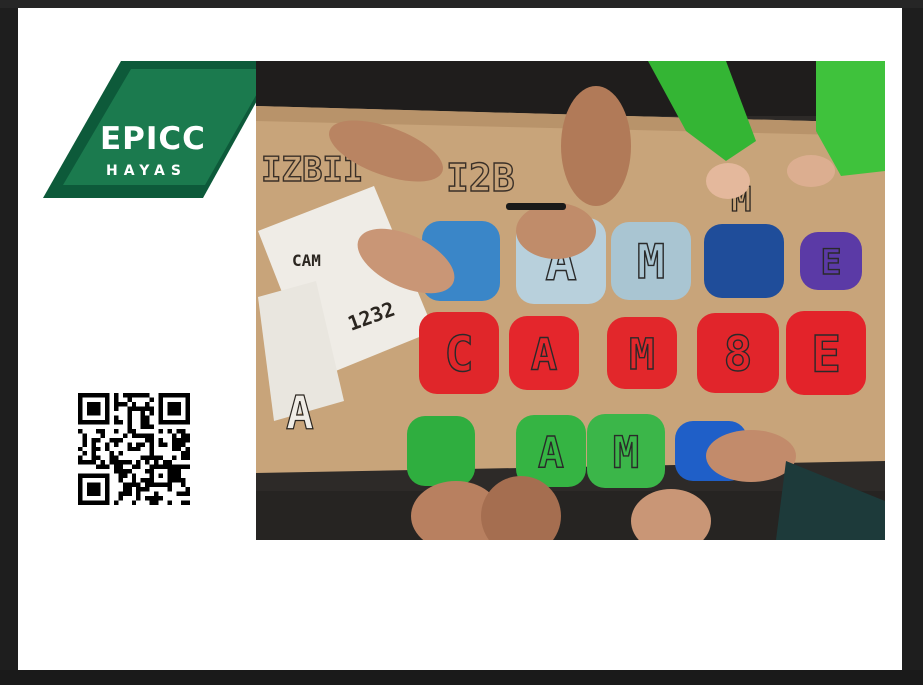 The height and width of the screenshot is (685, 923). What do you see at coordinates (738, 355) in the screenshot?
I see `clay-tile-letter: 8` at bounding box center [738, 355].